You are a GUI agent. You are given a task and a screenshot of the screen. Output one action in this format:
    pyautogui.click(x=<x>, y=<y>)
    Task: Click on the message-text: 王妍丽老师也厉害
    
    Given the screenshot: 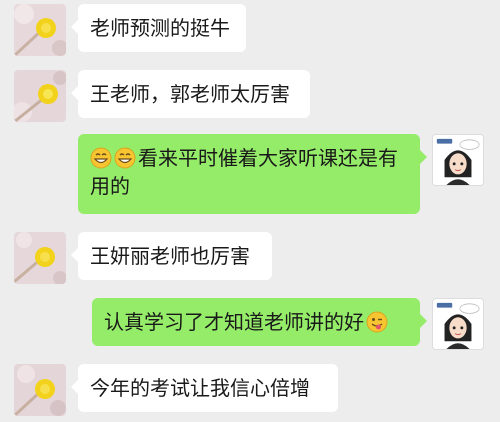 What is the action you would take?
    pyautogui.click(x=170, y=256)
    